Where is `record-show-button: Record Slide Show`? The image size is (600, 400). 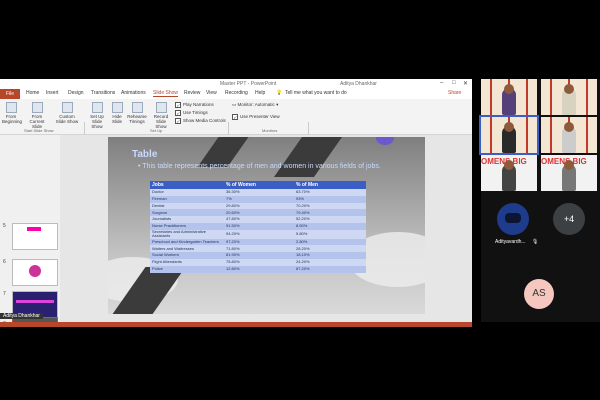 record-show-button: Record Slide Show is located at coordinates (161, 115).